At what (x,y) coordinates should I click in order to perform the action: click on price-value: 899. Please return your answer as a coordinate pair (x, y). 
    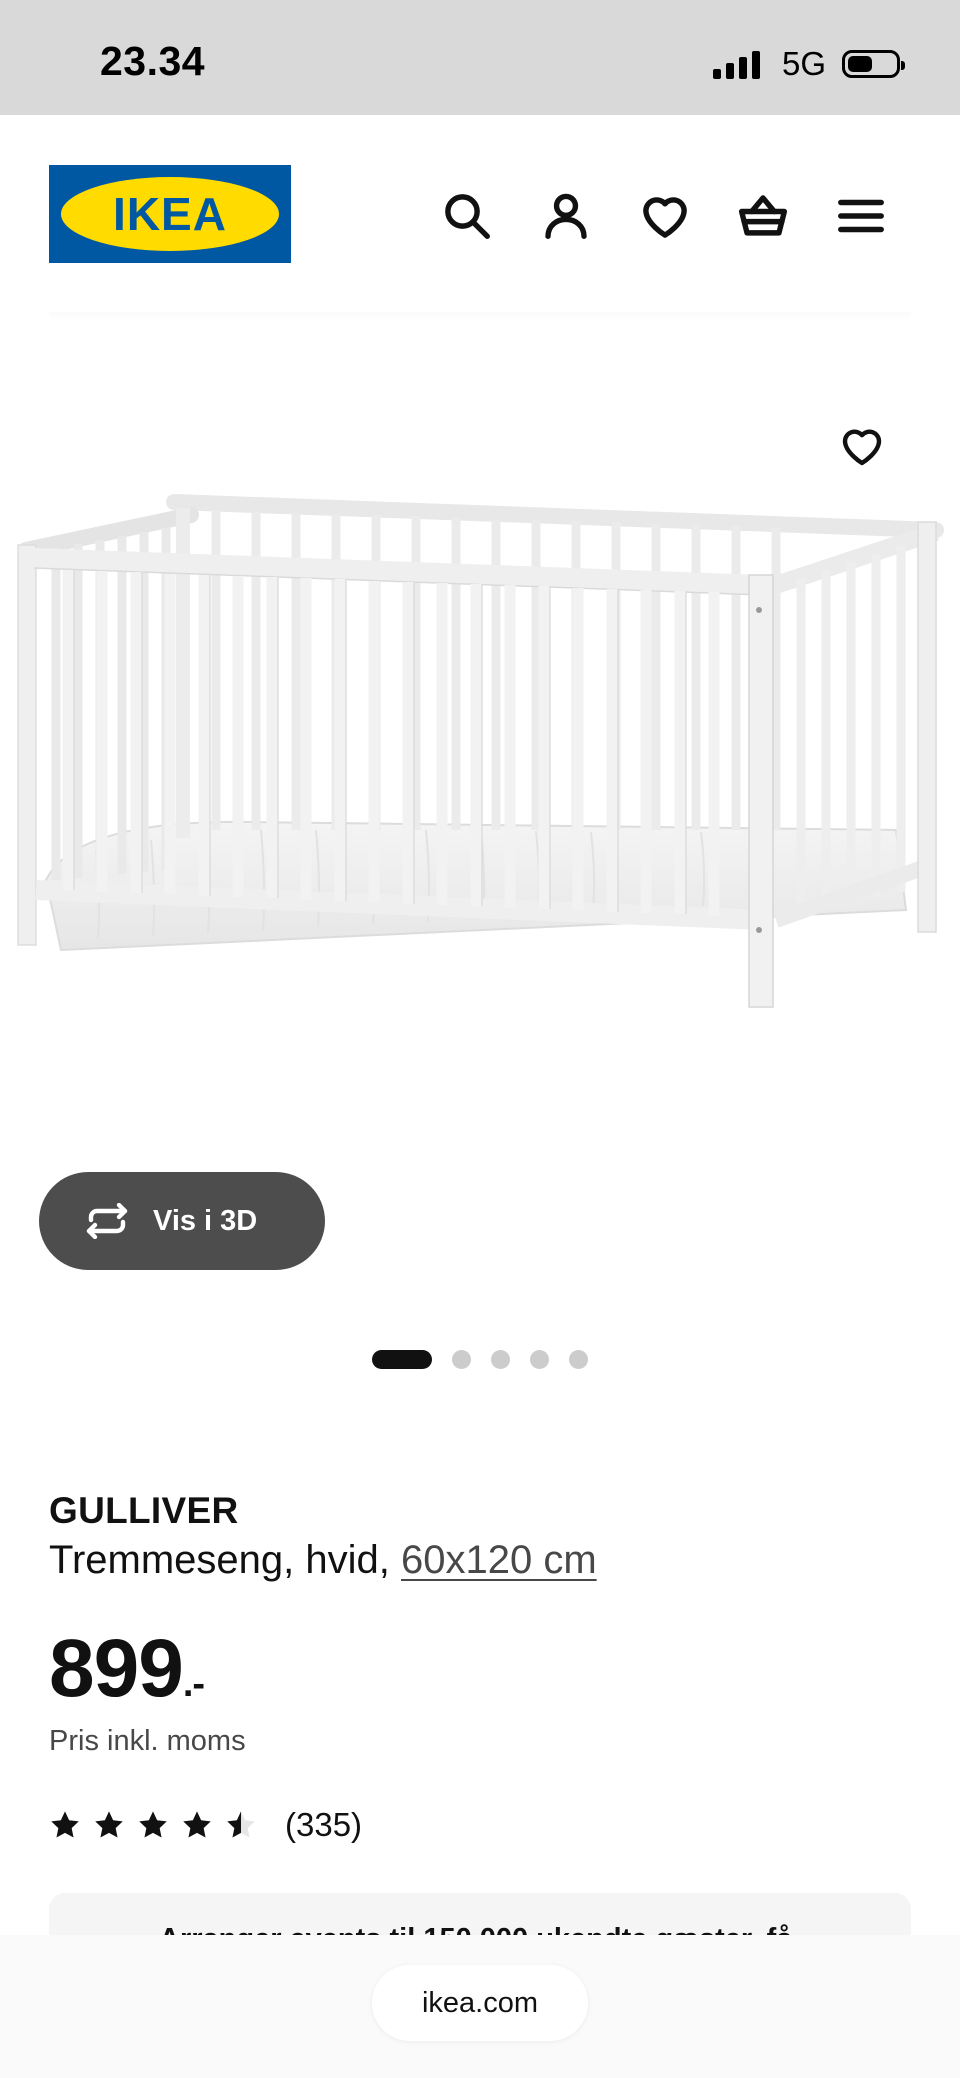
    Looking at the image, I should click on (116, 1668).